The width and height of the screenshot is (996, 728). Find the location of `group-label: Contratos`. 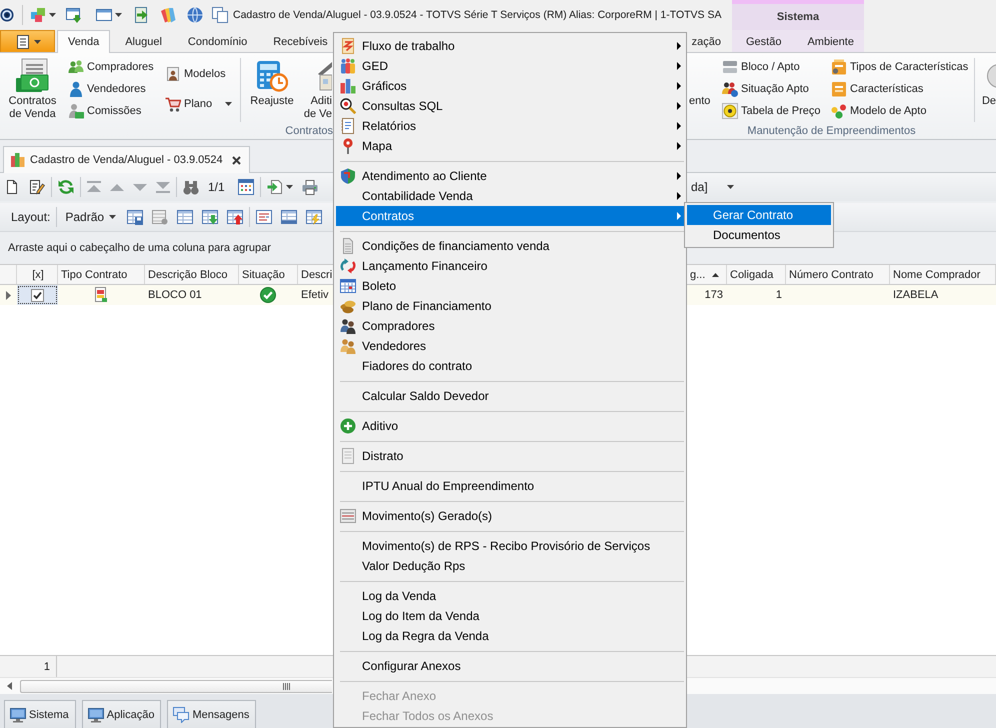

group-label: Contratos is located at coordinates (309, 131).